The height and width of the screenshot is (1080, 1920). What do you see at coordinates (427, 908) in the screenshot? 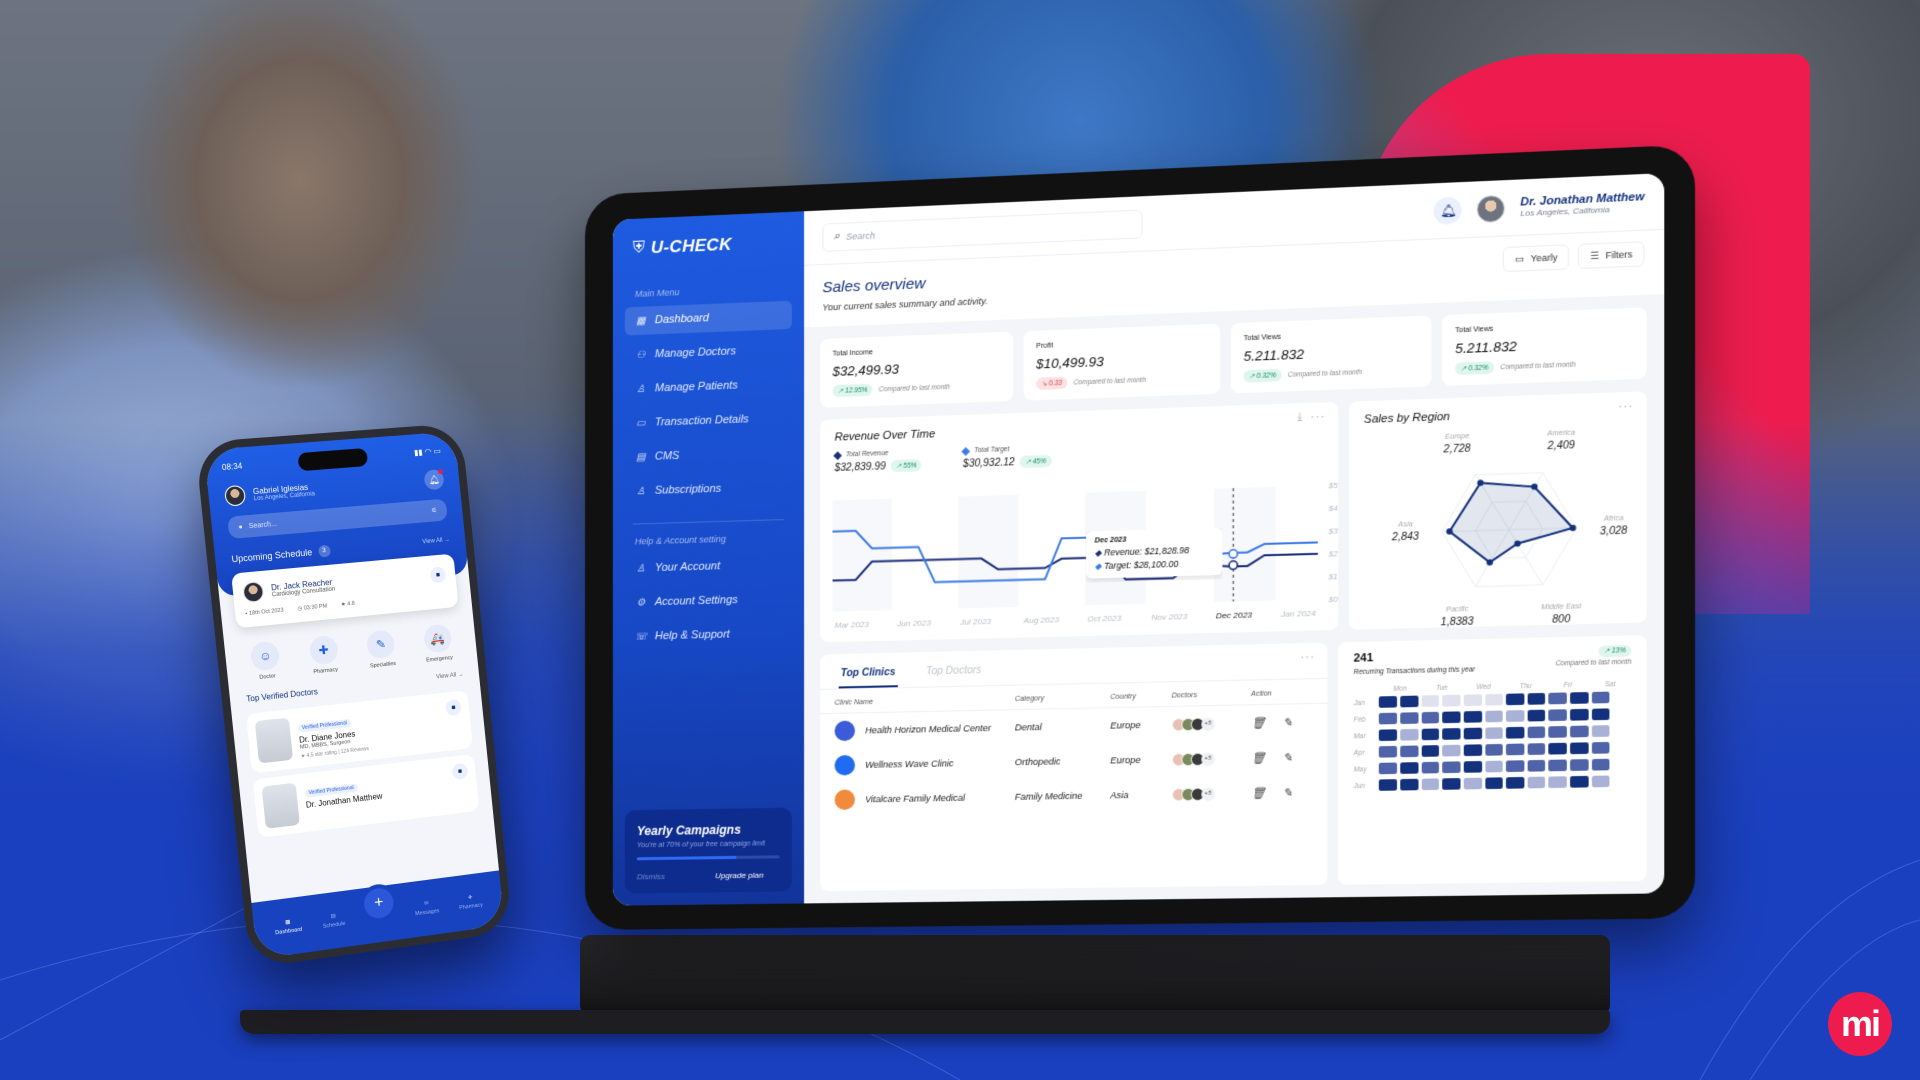
I see `nav-messages: ✉ Messages` at bounding box center [427, 908].